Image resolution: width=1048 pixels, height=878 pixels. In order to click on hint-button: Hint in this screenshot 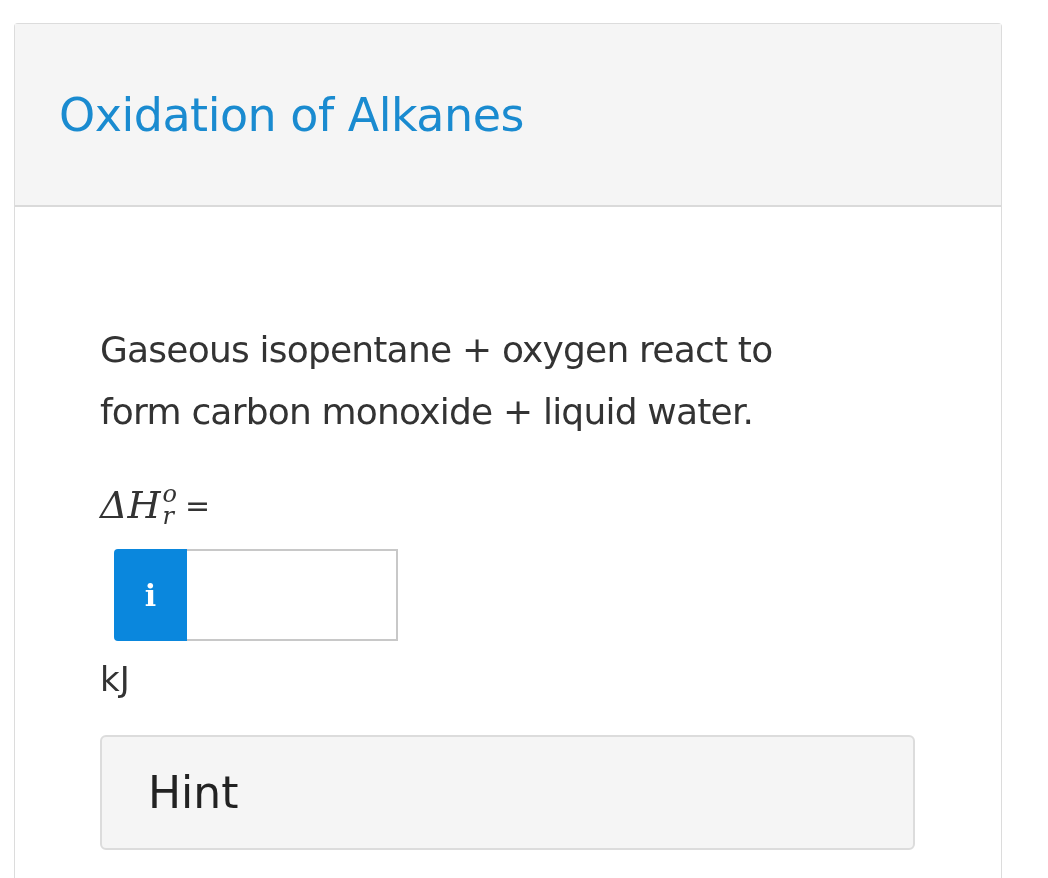, I will do `click(507, 792)`.